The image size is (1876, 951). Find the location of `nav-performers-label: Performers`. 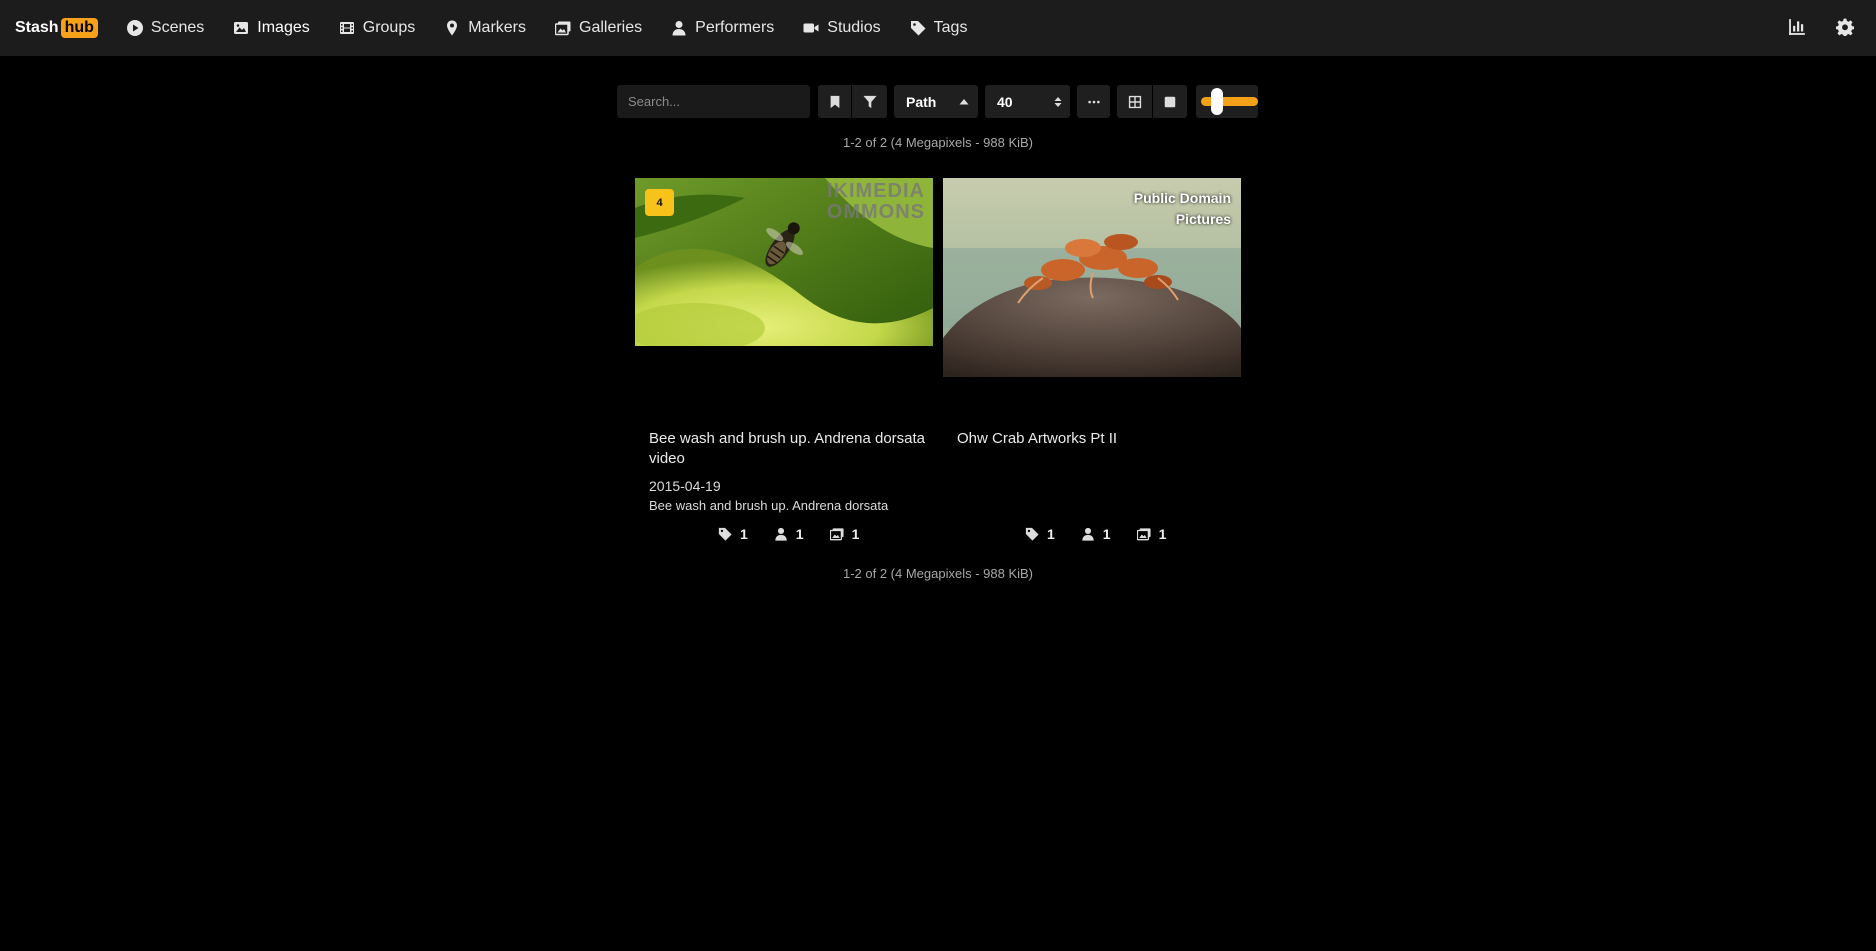

nav-performers-label: Performers is located at coordinates (735, 27).